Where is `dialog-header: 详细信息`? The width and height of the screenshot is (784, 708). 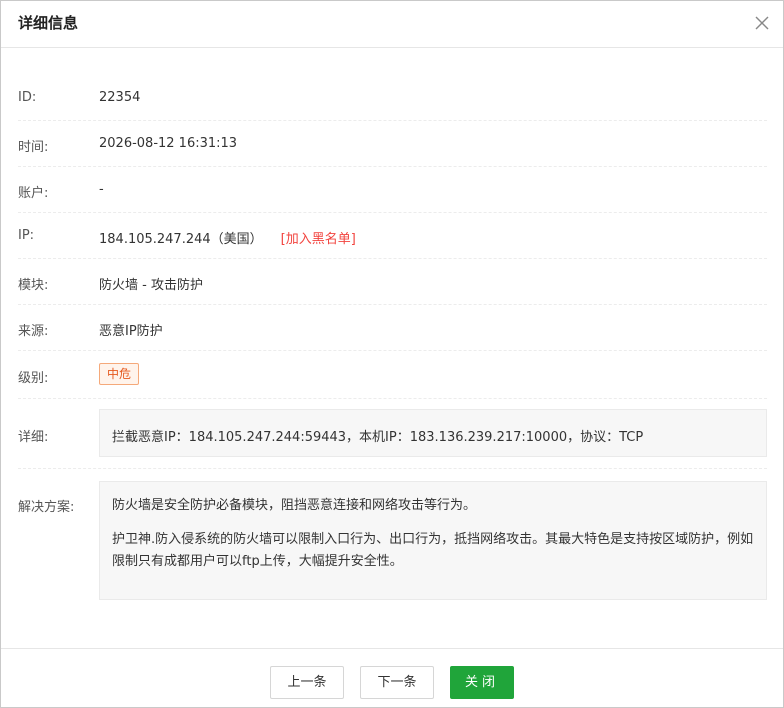 dialog-header: 详细信息 is located at coordinates (392, 24).